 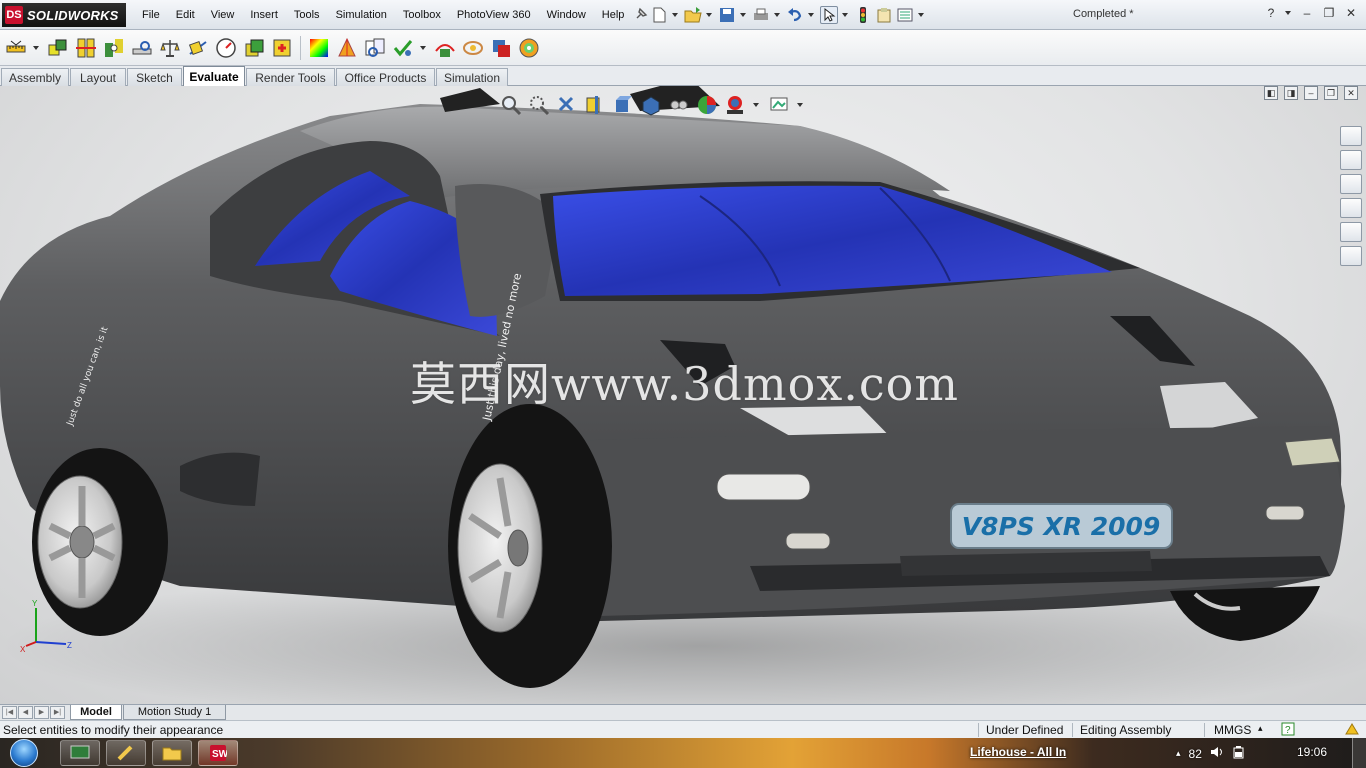 What do you see at coordinates (98, 77) in the screenshot?
I see `tab-layout: Layout` at bounding box center [98, 77].